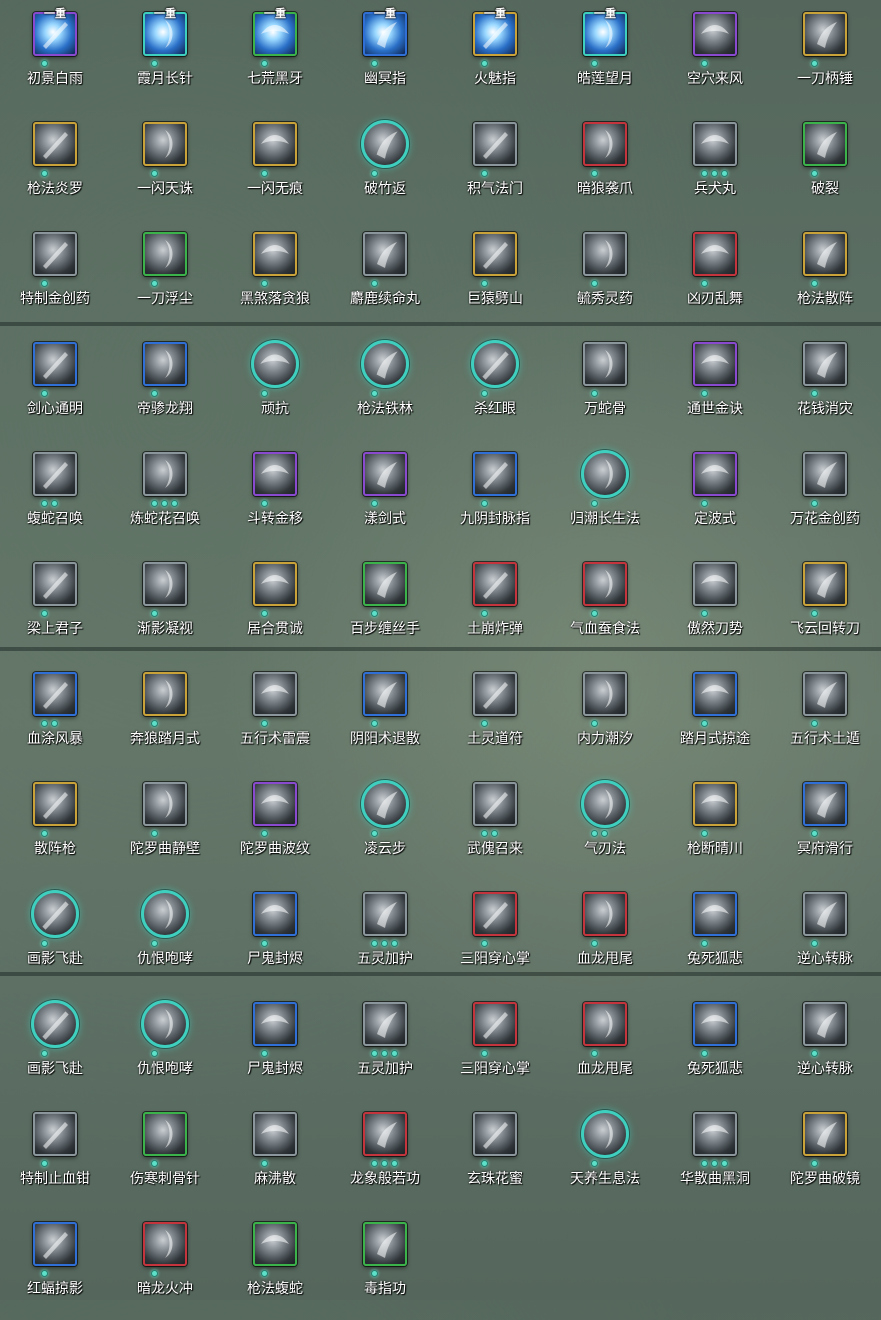 This screenshot has height=1320, width=881. Describe the element at coordinates (275, 804) in the screenshot. I see `ripple-icon` at that location.